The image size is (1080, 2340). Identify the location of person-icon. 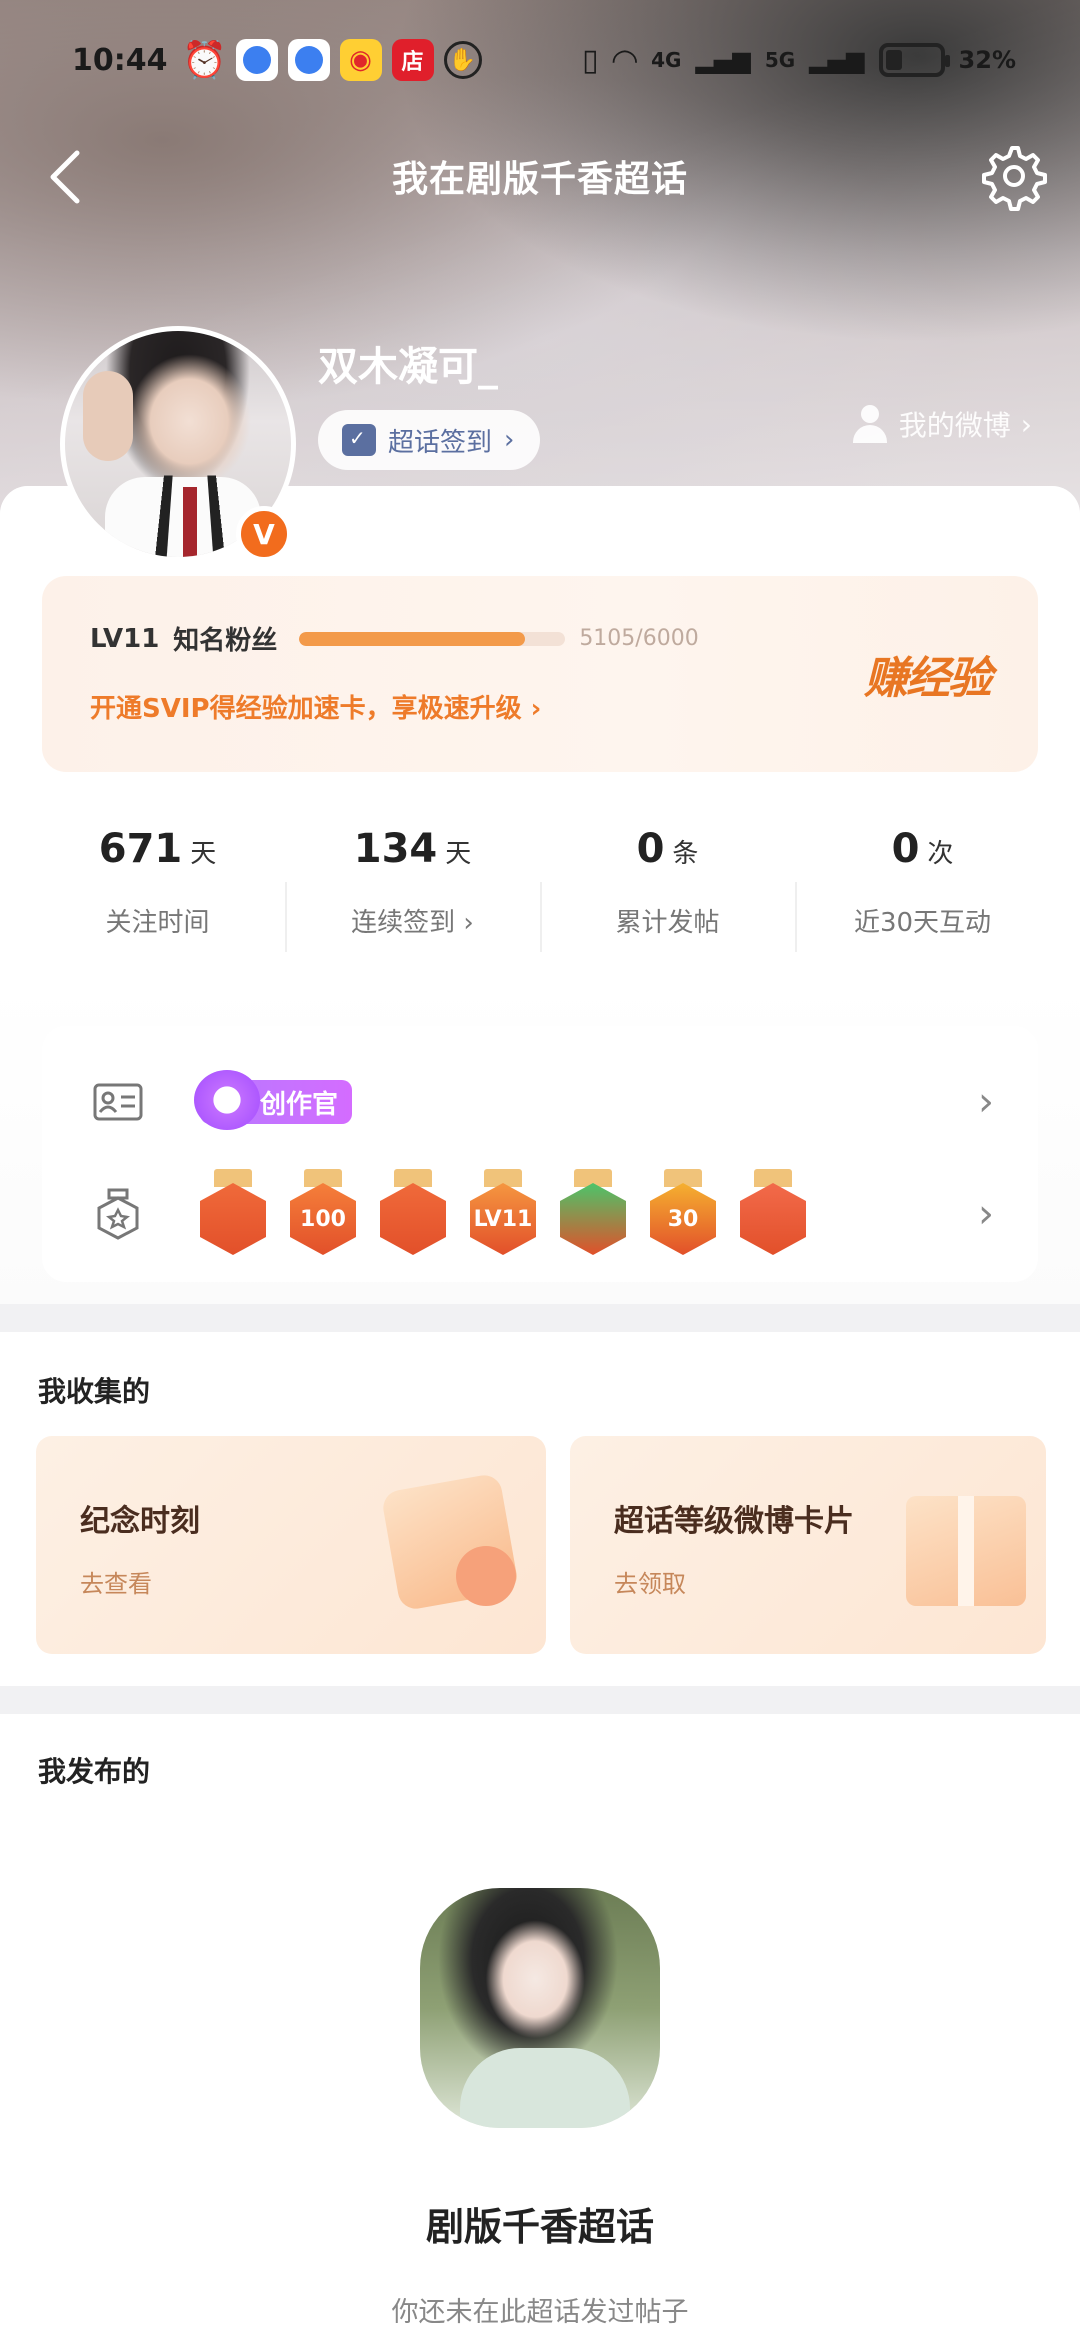
(870, 424).